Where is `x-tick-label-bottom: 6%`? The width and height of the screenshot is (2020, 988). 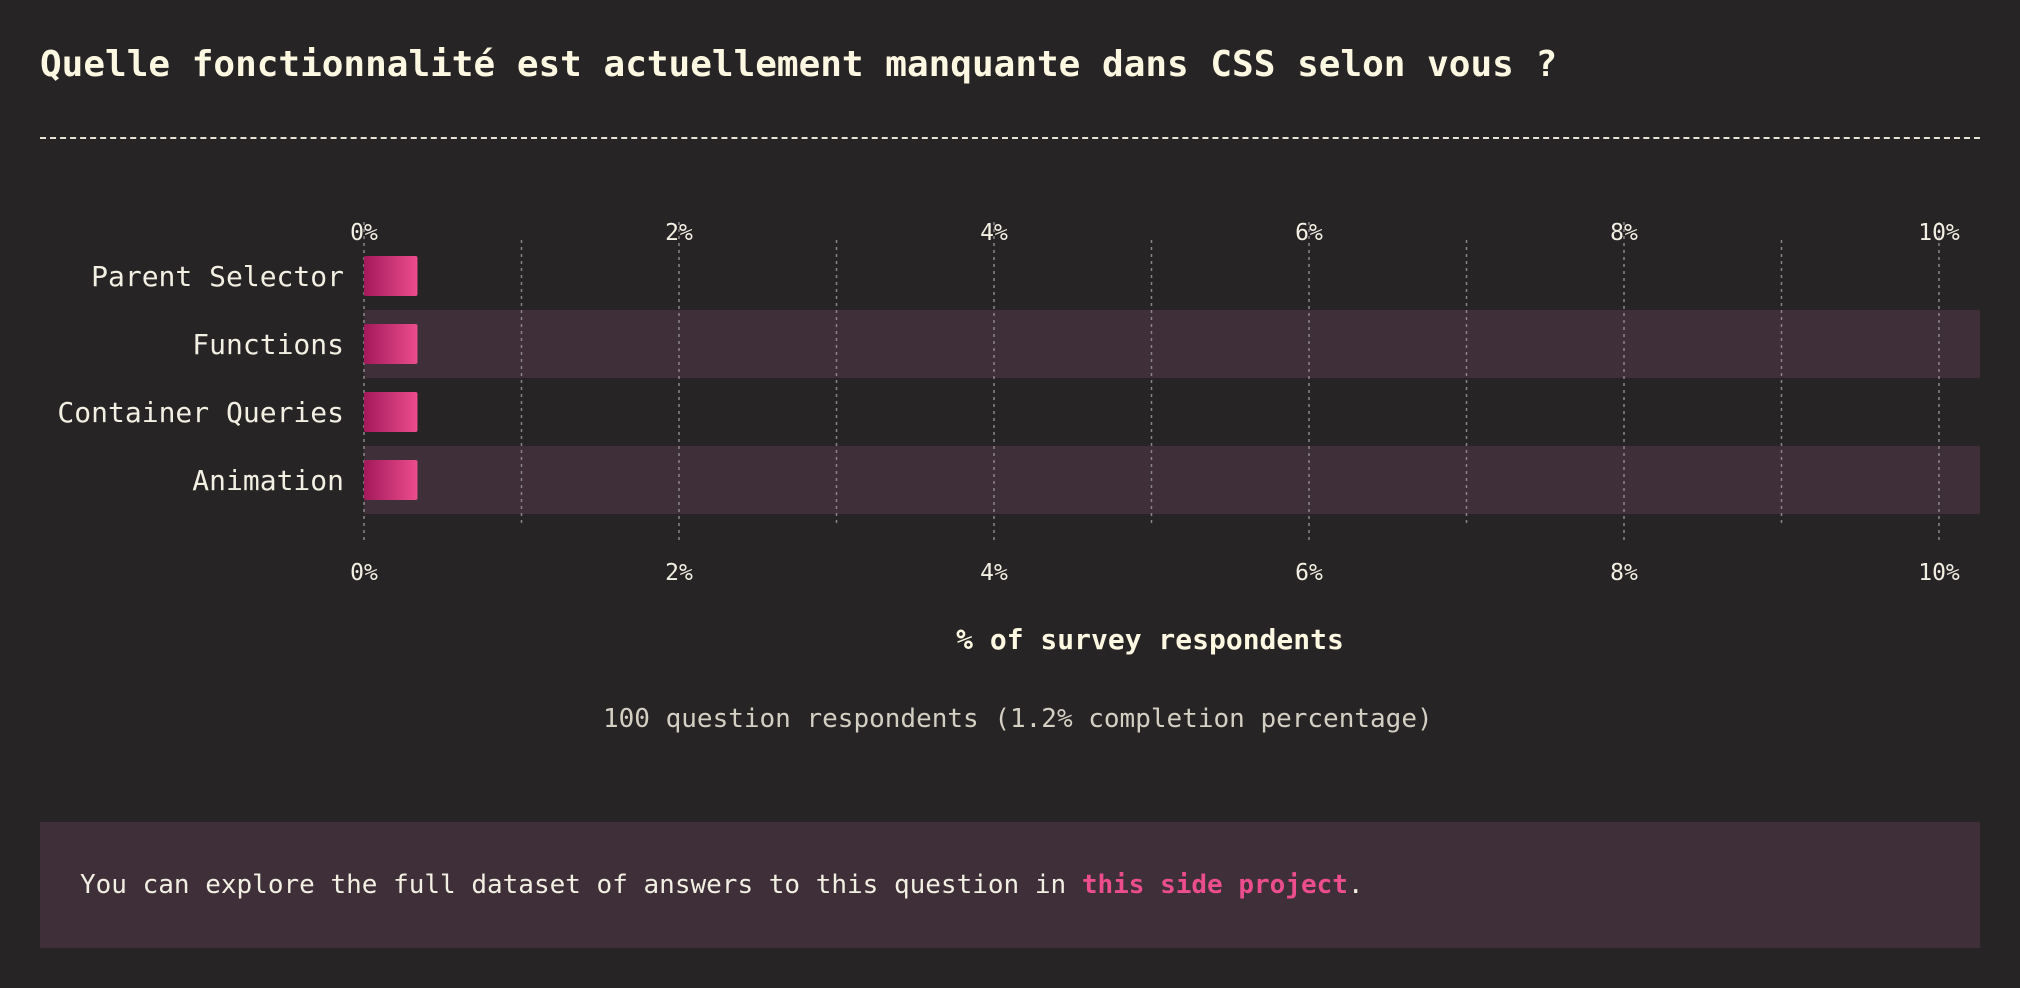
x-tick-label-bottom: 6% is located at coordinates (1309, 573).